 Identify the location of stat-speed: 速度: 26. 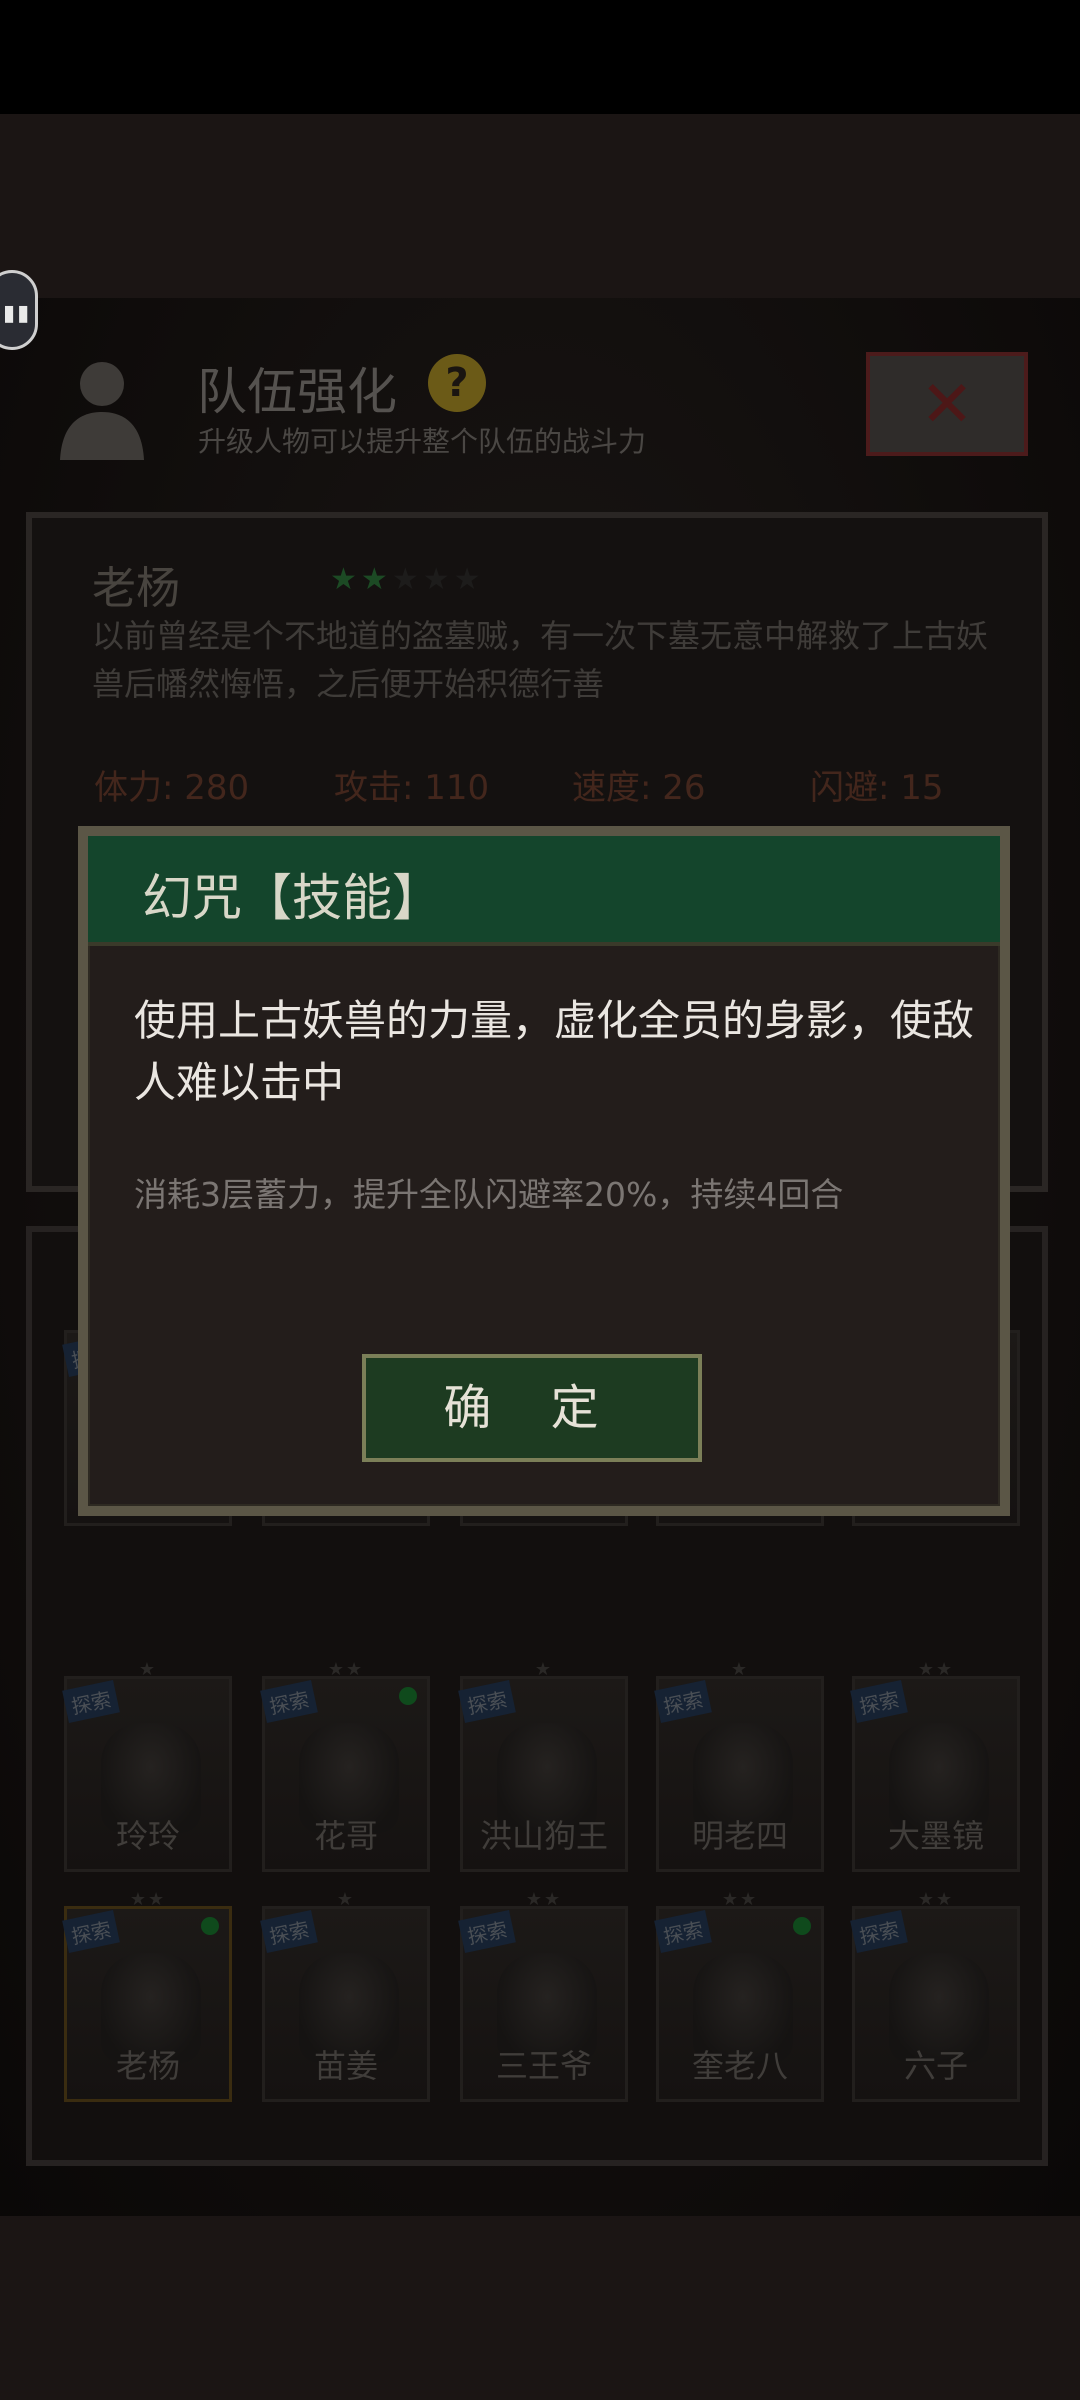
(639, 788).